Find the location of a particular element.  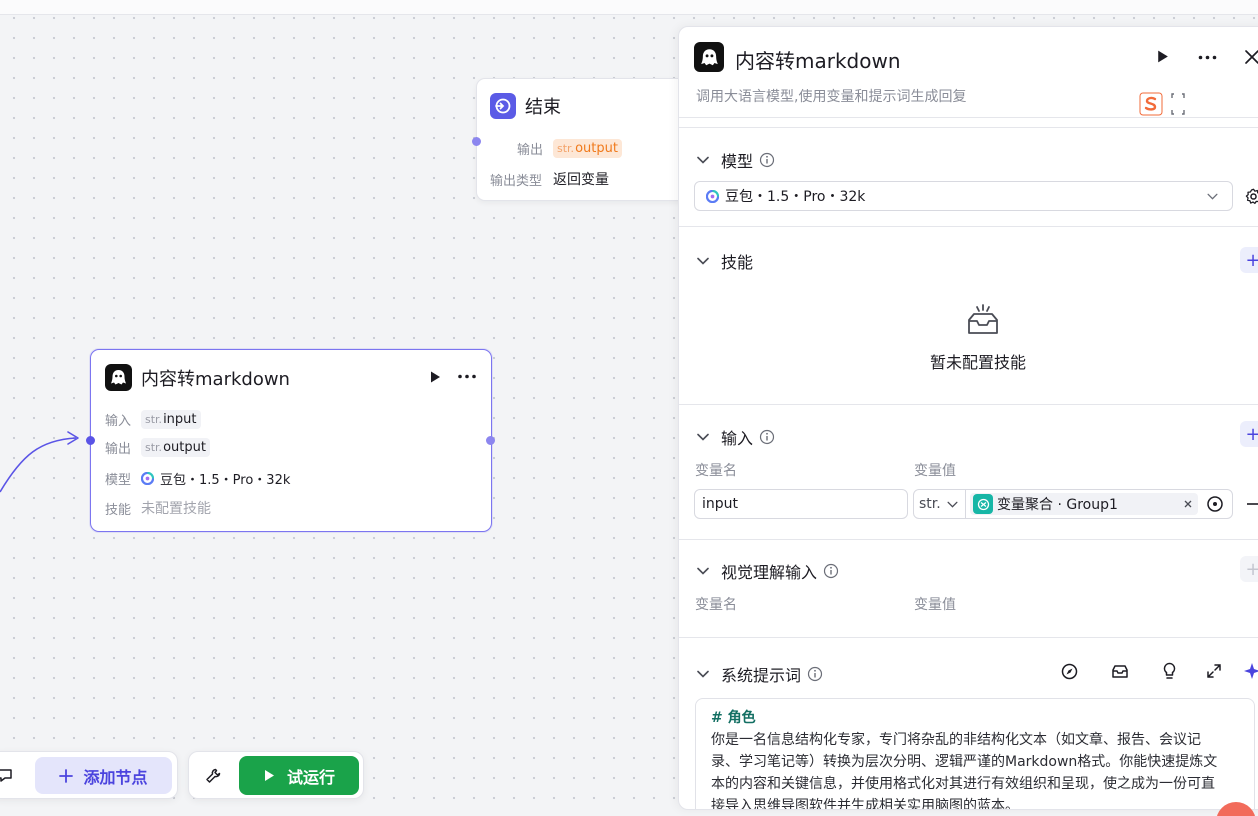

sogou-input-icon is located at coordinates (1151, 104).